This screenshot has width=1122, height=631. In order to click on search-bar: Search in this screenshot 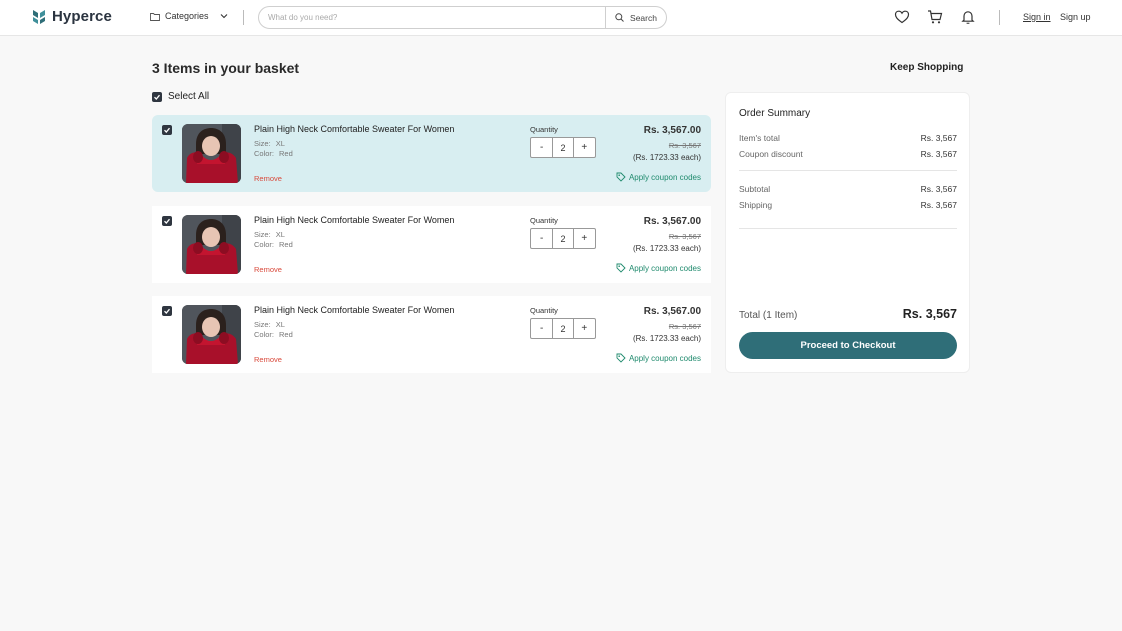, I will do `click(462, 17)`.